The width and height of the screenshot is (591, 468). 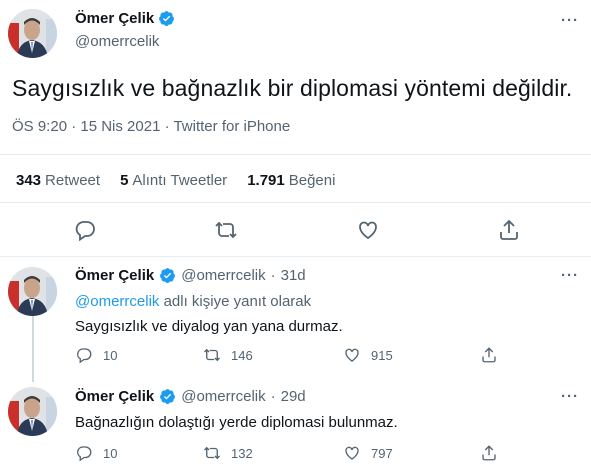 What do you see at coordinates (293, 275) in the screenshot?
I see `reply-time: 31d` at bounding box center [293, 275].